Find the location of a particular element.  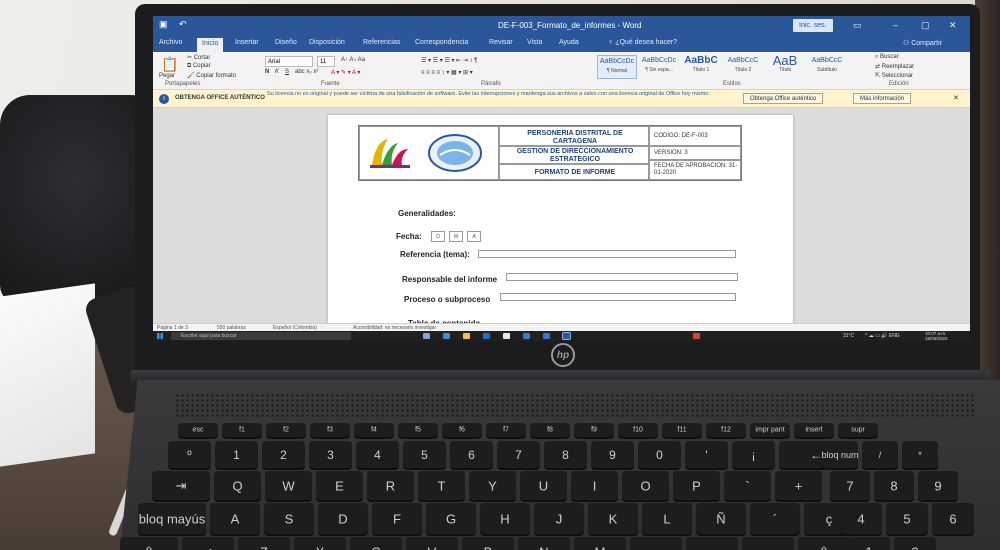

style-heading-1: AaBbC Título 1 is located at coordinates (701, 67).